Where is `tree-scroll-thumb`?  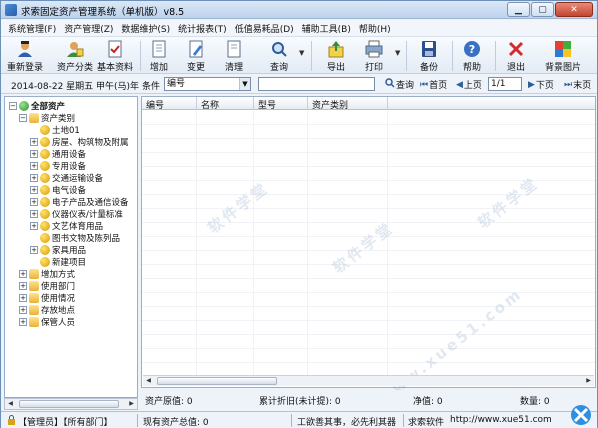 tree-scroll-thumb is located at coordinates (69, 404).